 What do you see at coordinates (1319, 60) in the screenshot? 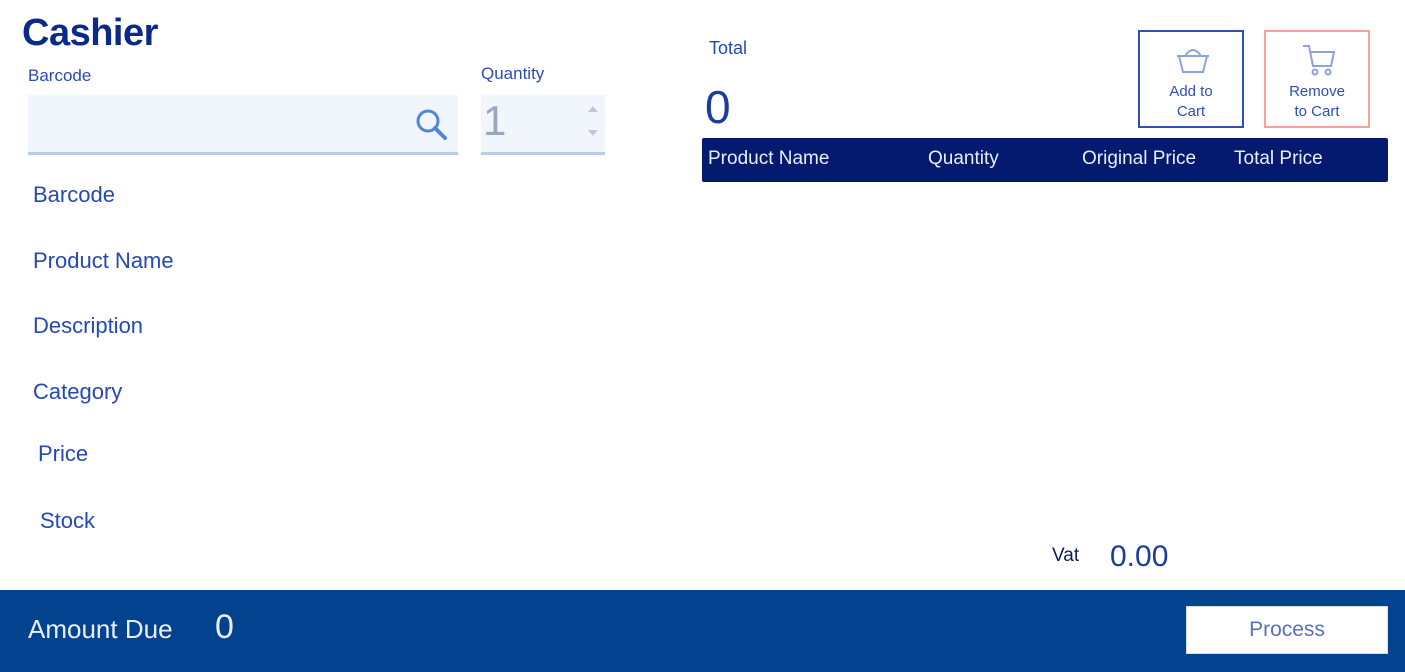
I see `cart-icon` at bounding box center [1319, 60].